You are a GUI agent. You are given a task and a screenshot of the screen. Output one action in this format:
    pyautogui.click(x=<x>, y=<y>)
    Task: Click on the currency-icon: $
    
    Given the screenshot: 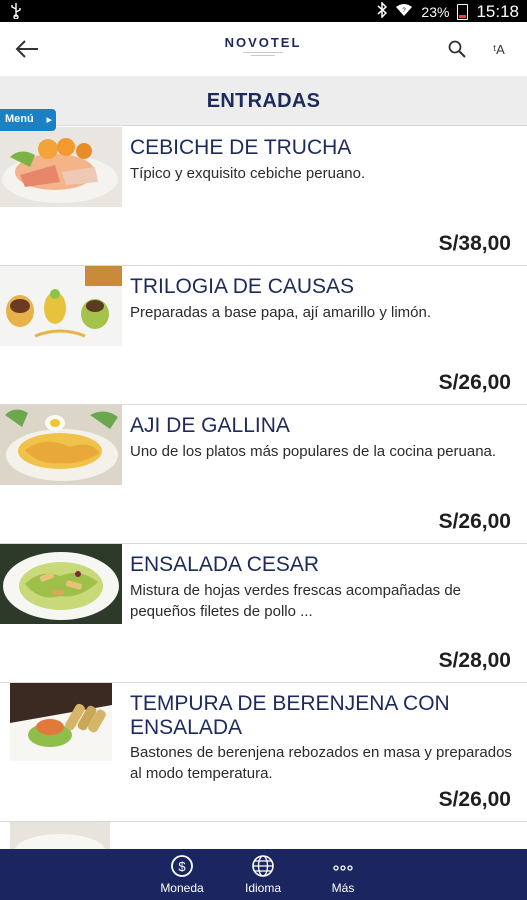 What is the action you would take?
    pyautogui.click(x=182, y=866)
    